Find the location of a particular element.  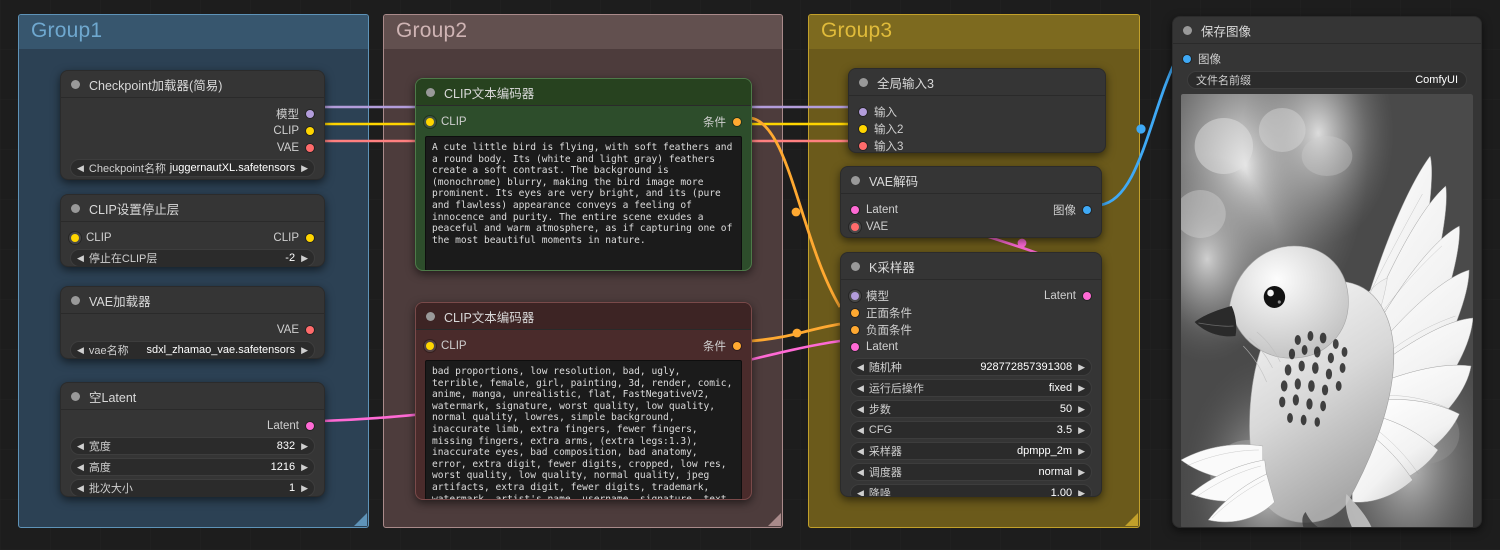

port-dot-positive-input is located at coordinates (855, 312).